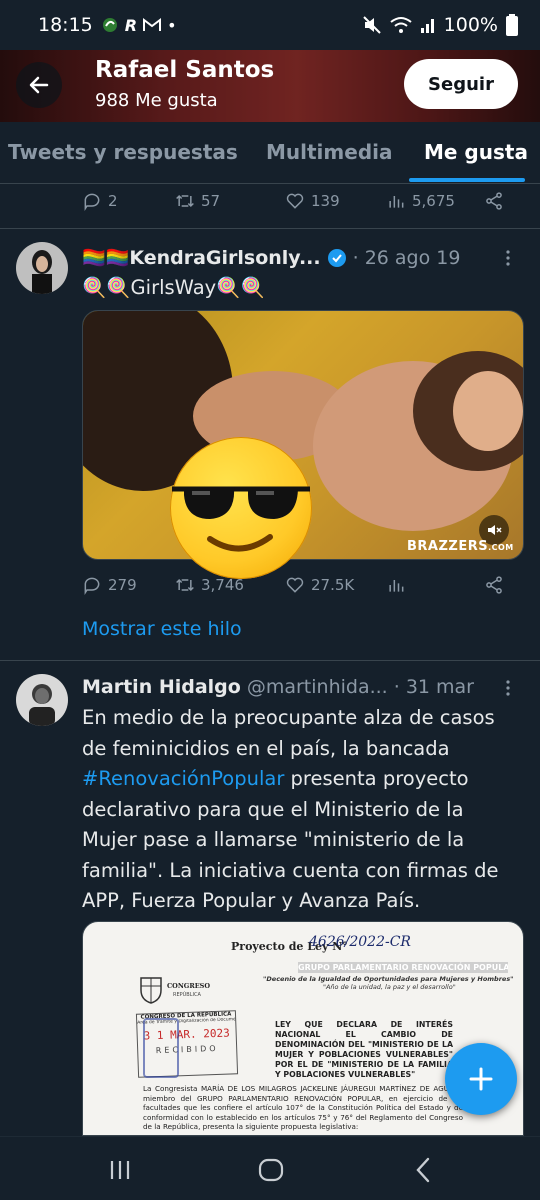 Image resolution: width=540 pixels, height=1200 pixels. Describe the element at coordinates (131, 25) in the screenshot. I see `r-app-icon: R` at that location.